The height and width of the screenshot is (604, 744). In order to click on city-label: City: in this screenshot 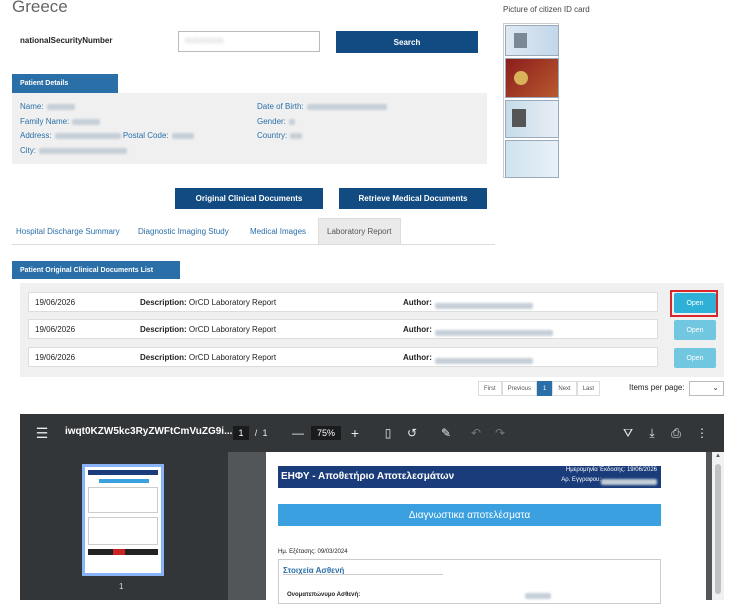, I will do `click(28, 150)`.